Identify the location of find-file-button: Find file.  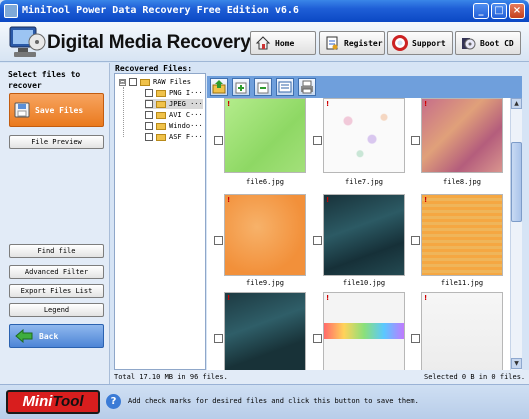
(56, 251).